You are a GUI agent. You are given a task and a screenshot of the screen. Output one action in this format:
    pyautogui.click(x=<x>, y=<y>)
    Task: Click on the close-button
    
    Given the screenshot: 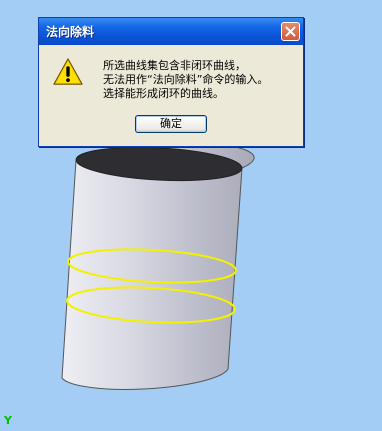 What is the action you would take?
    pyautogui.click(x=290, y=31)
    